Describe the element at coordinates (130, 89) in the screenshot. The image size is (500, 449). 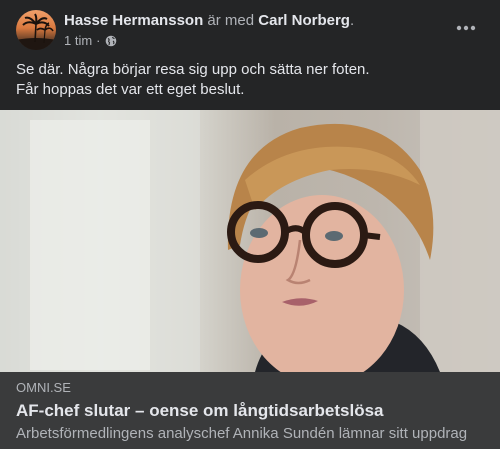
I see `post-text-line: Får hoppas det var ett eget beslut.` at that location.